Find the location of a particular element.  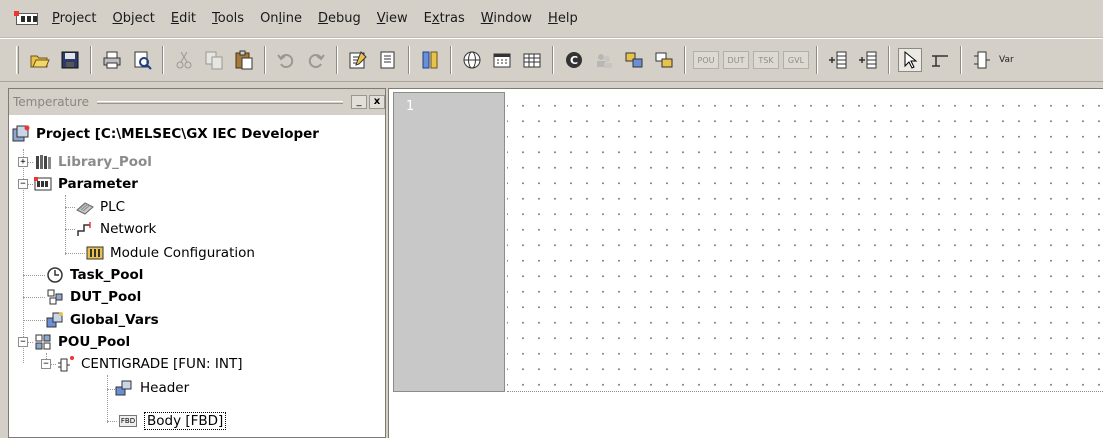

menu-object: Object is located at coordinates (134, 18).